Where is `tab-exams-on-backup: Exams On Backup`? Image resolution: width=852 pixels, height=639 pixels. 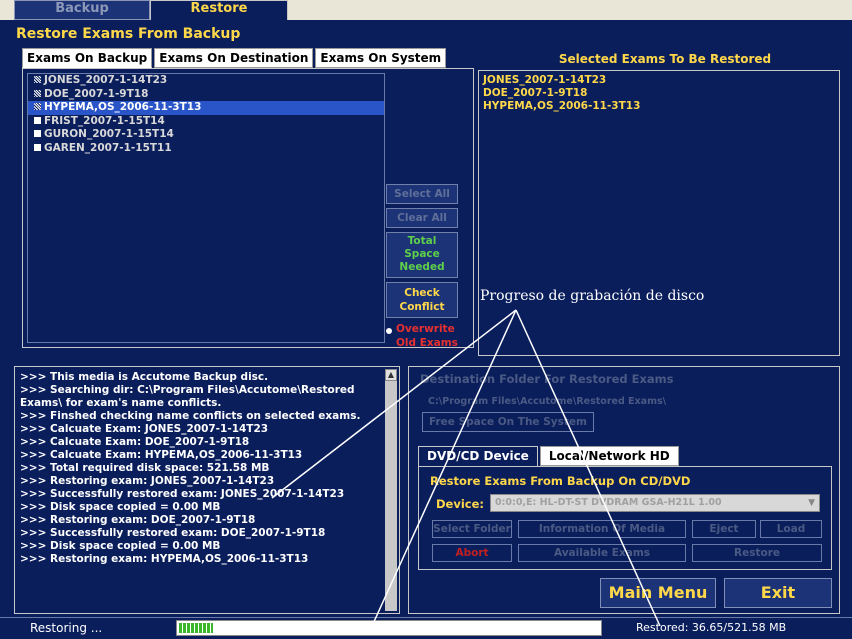
tab-exams-on-backup: Exams On Backup is located at coordinates (87, 58).